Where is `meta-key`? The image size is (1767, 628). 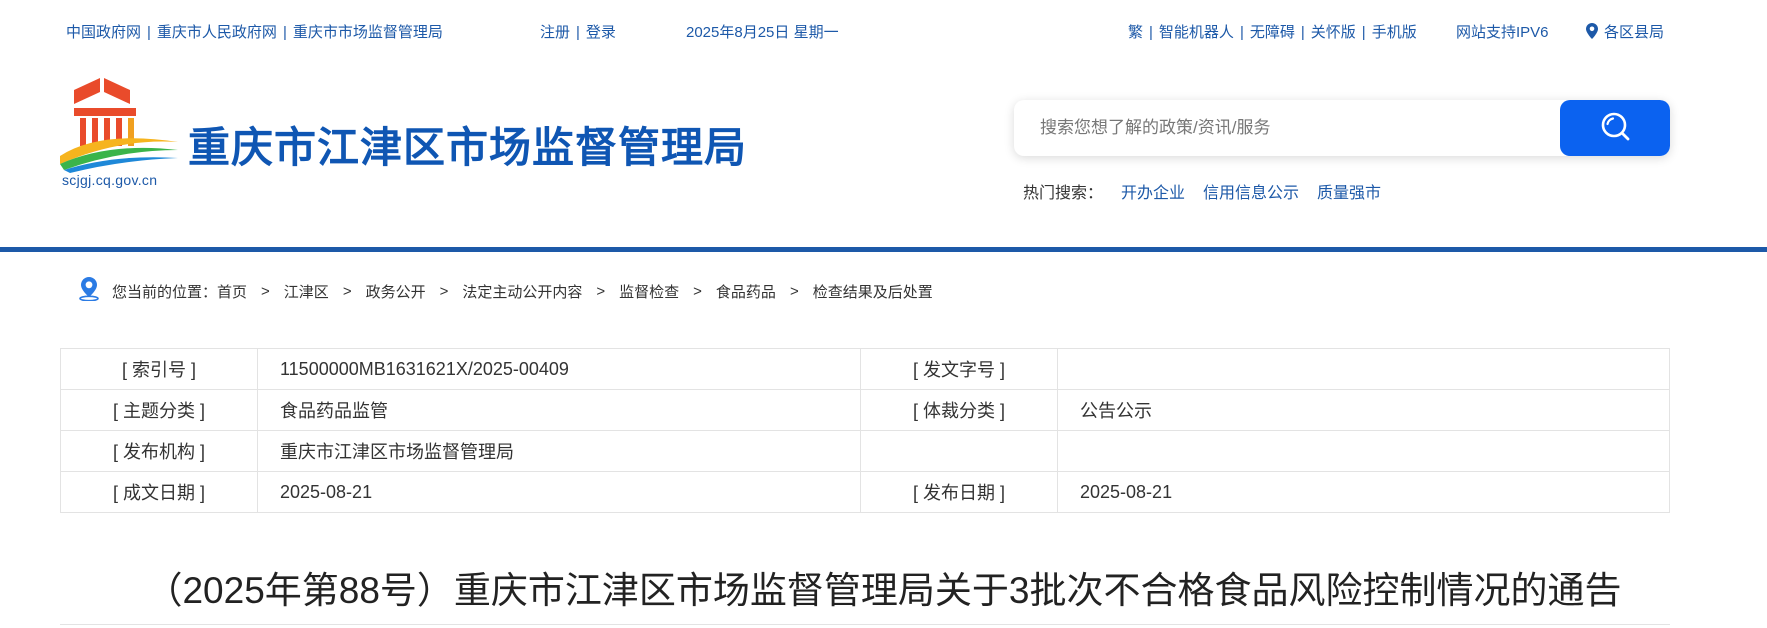 meta-key is located at coordinates (959, 451).